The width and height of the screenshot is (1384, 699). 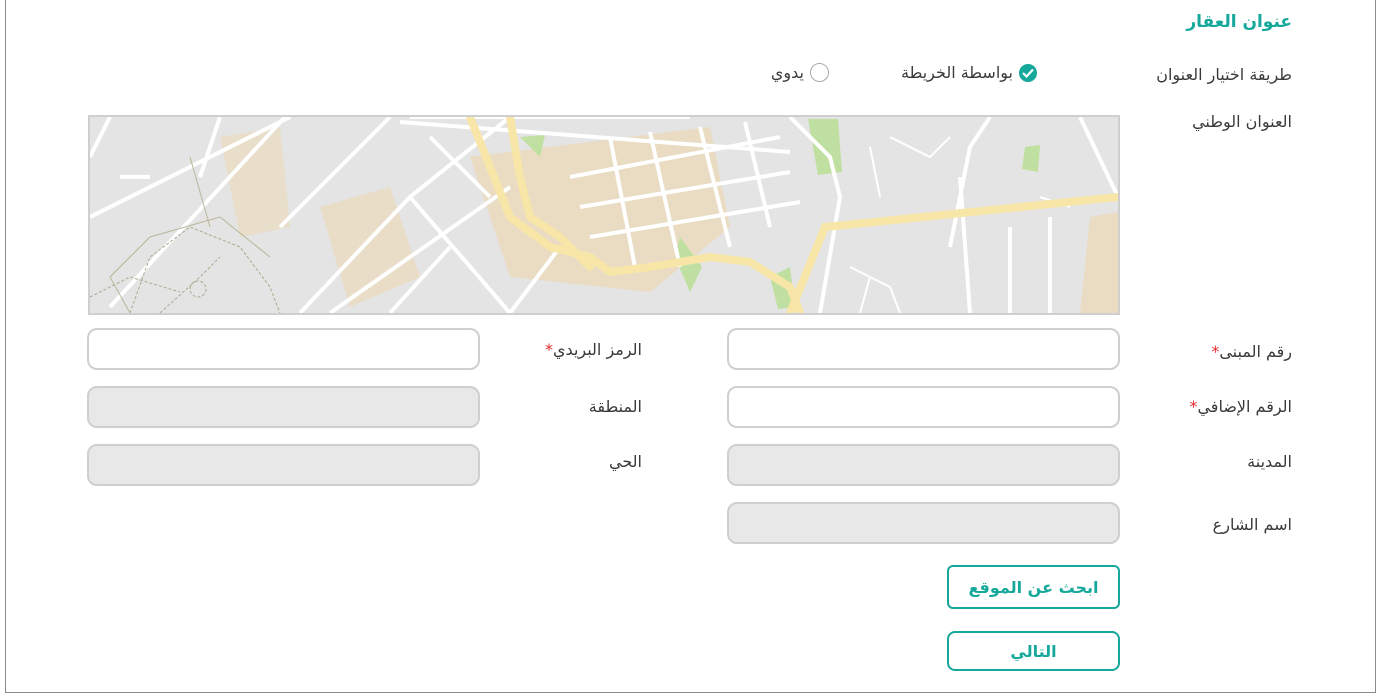 I want to click on city-label: المدينة, so click(x=1269, y=461).